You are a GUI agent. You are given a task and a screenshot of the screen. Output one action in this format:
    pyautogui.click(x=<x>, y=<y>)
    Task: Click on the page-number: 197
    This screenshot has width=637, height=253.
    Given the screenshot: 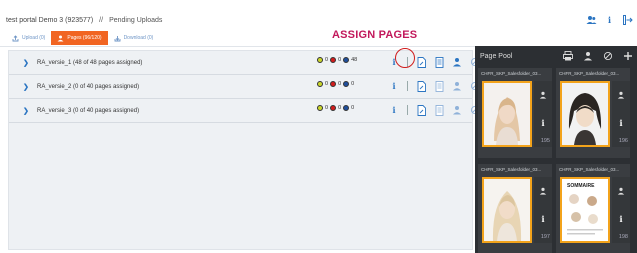 What is the action you would take?
    pyautogui.click(x=545, y=237)
    